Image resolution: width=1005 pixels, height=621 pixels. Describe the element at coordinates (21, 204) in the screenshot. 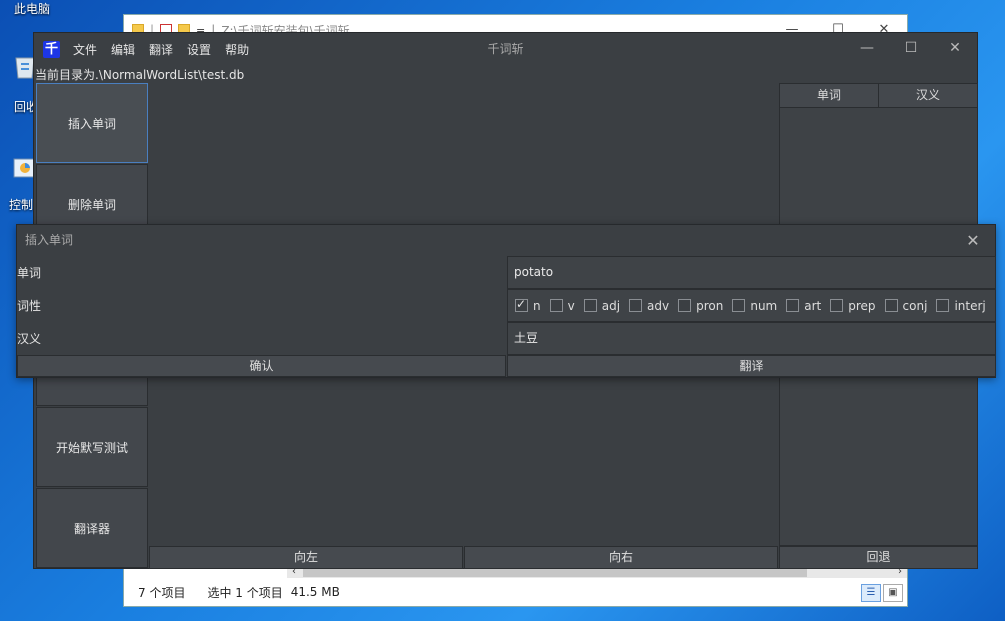

I see `desktop-label-control-panel: 控制` at that location.